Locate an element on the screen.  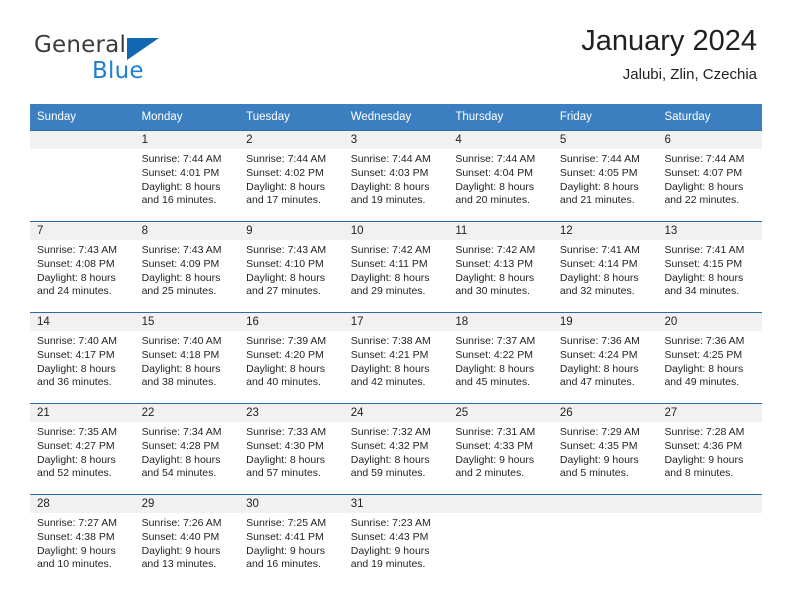
day-number: 15 is located at coordinates (187, 322).